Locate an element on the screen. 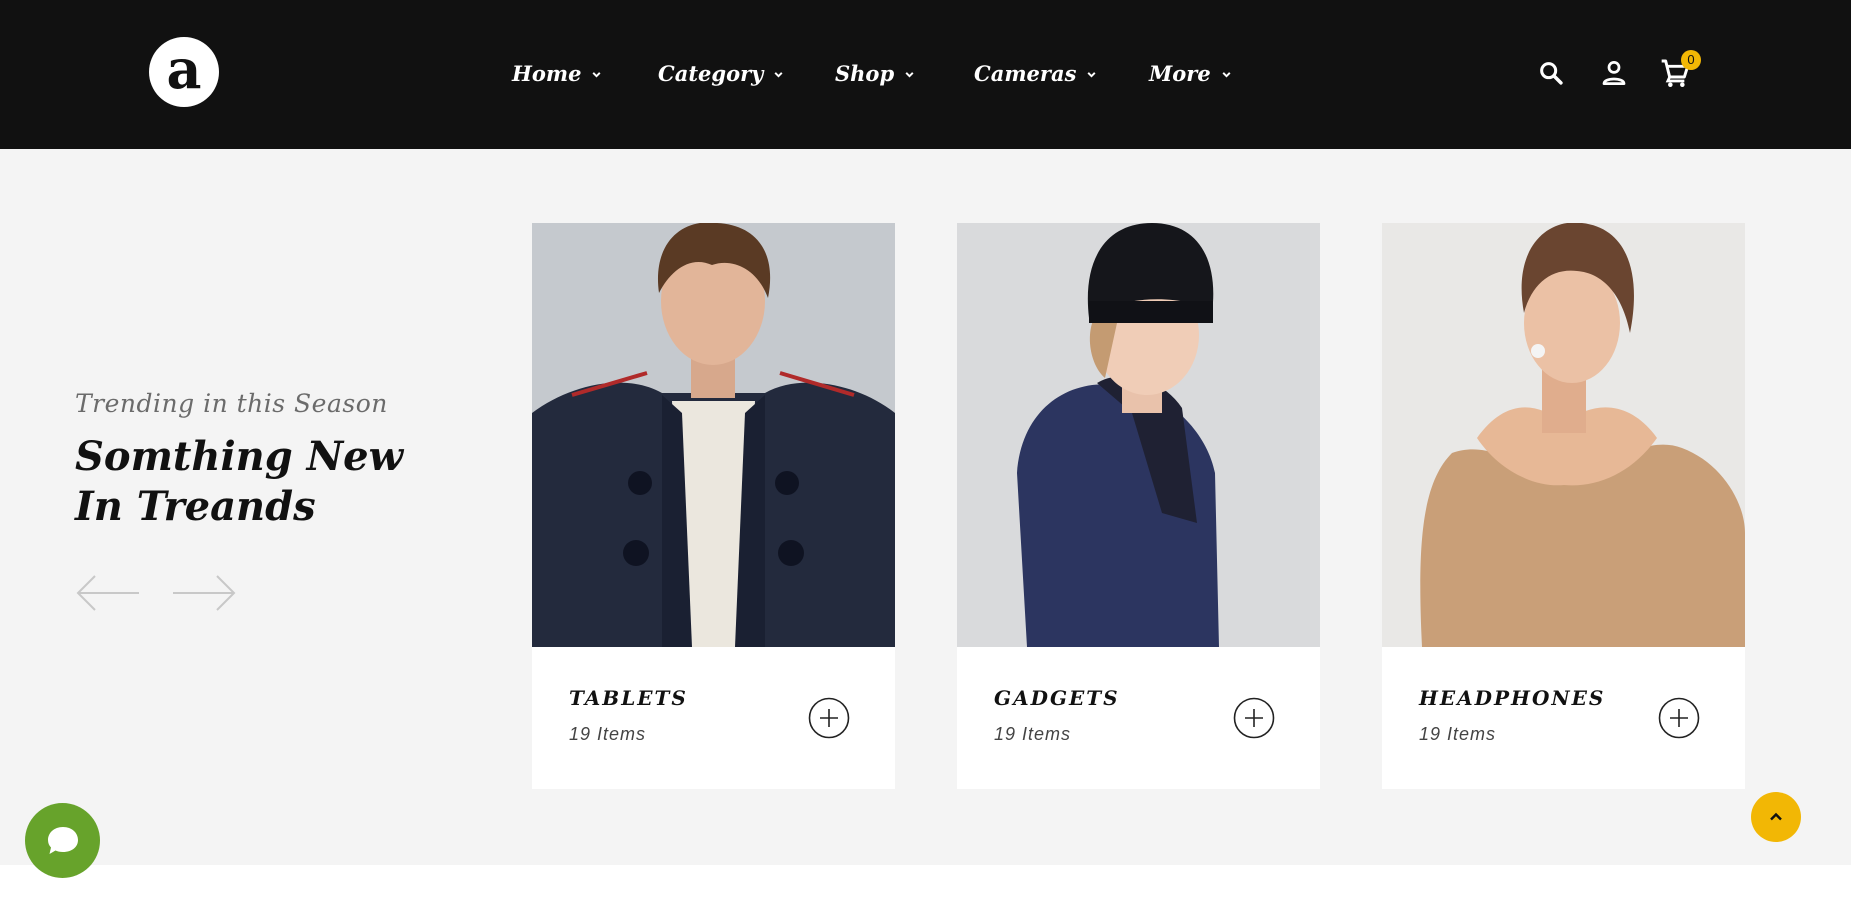  brand-logo-letter: a is located at coordinates (184, 69).